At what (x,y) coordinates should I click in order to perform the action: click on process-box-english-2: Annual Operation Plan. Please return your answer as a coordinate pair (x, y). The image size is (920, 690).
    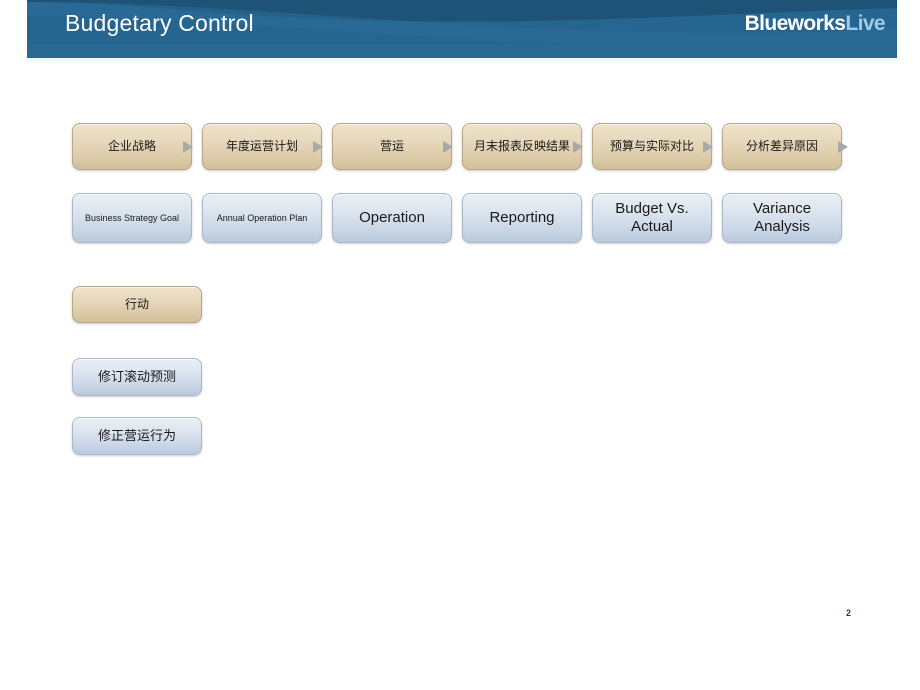
    Looking at the image, I should click on (262, 218).